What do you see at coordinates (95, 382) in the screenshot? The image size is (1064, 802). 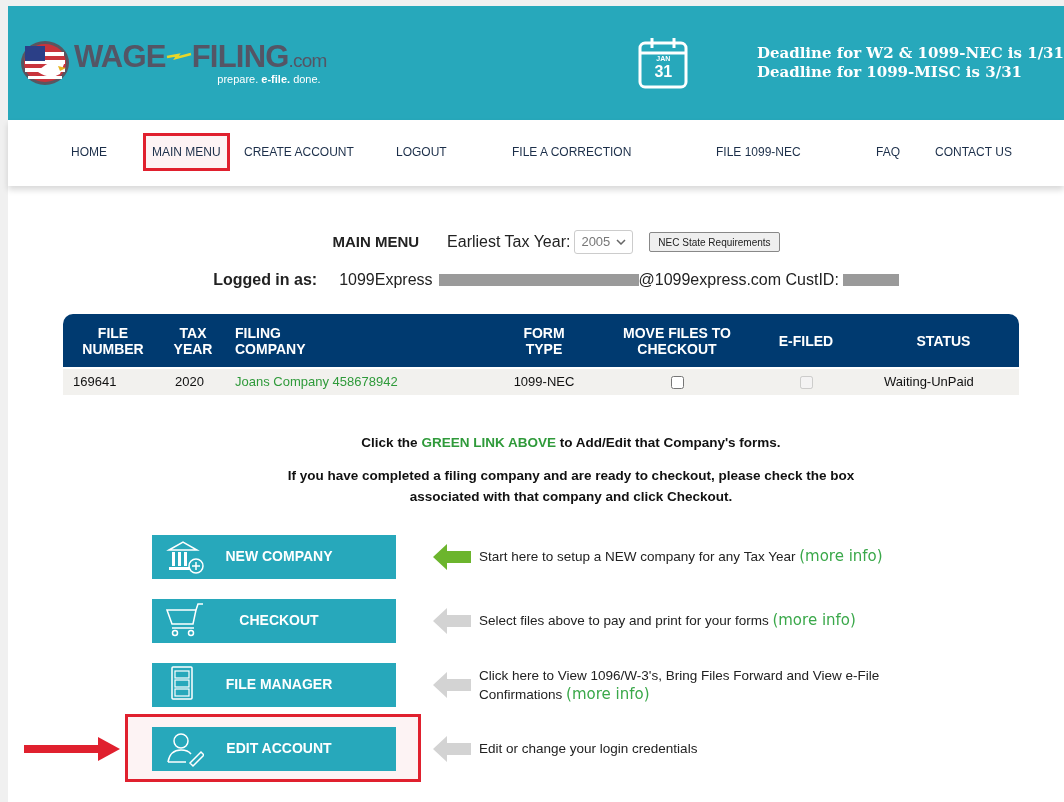 I see `table-cell-text: 169641` at bounding box center [95, 382].